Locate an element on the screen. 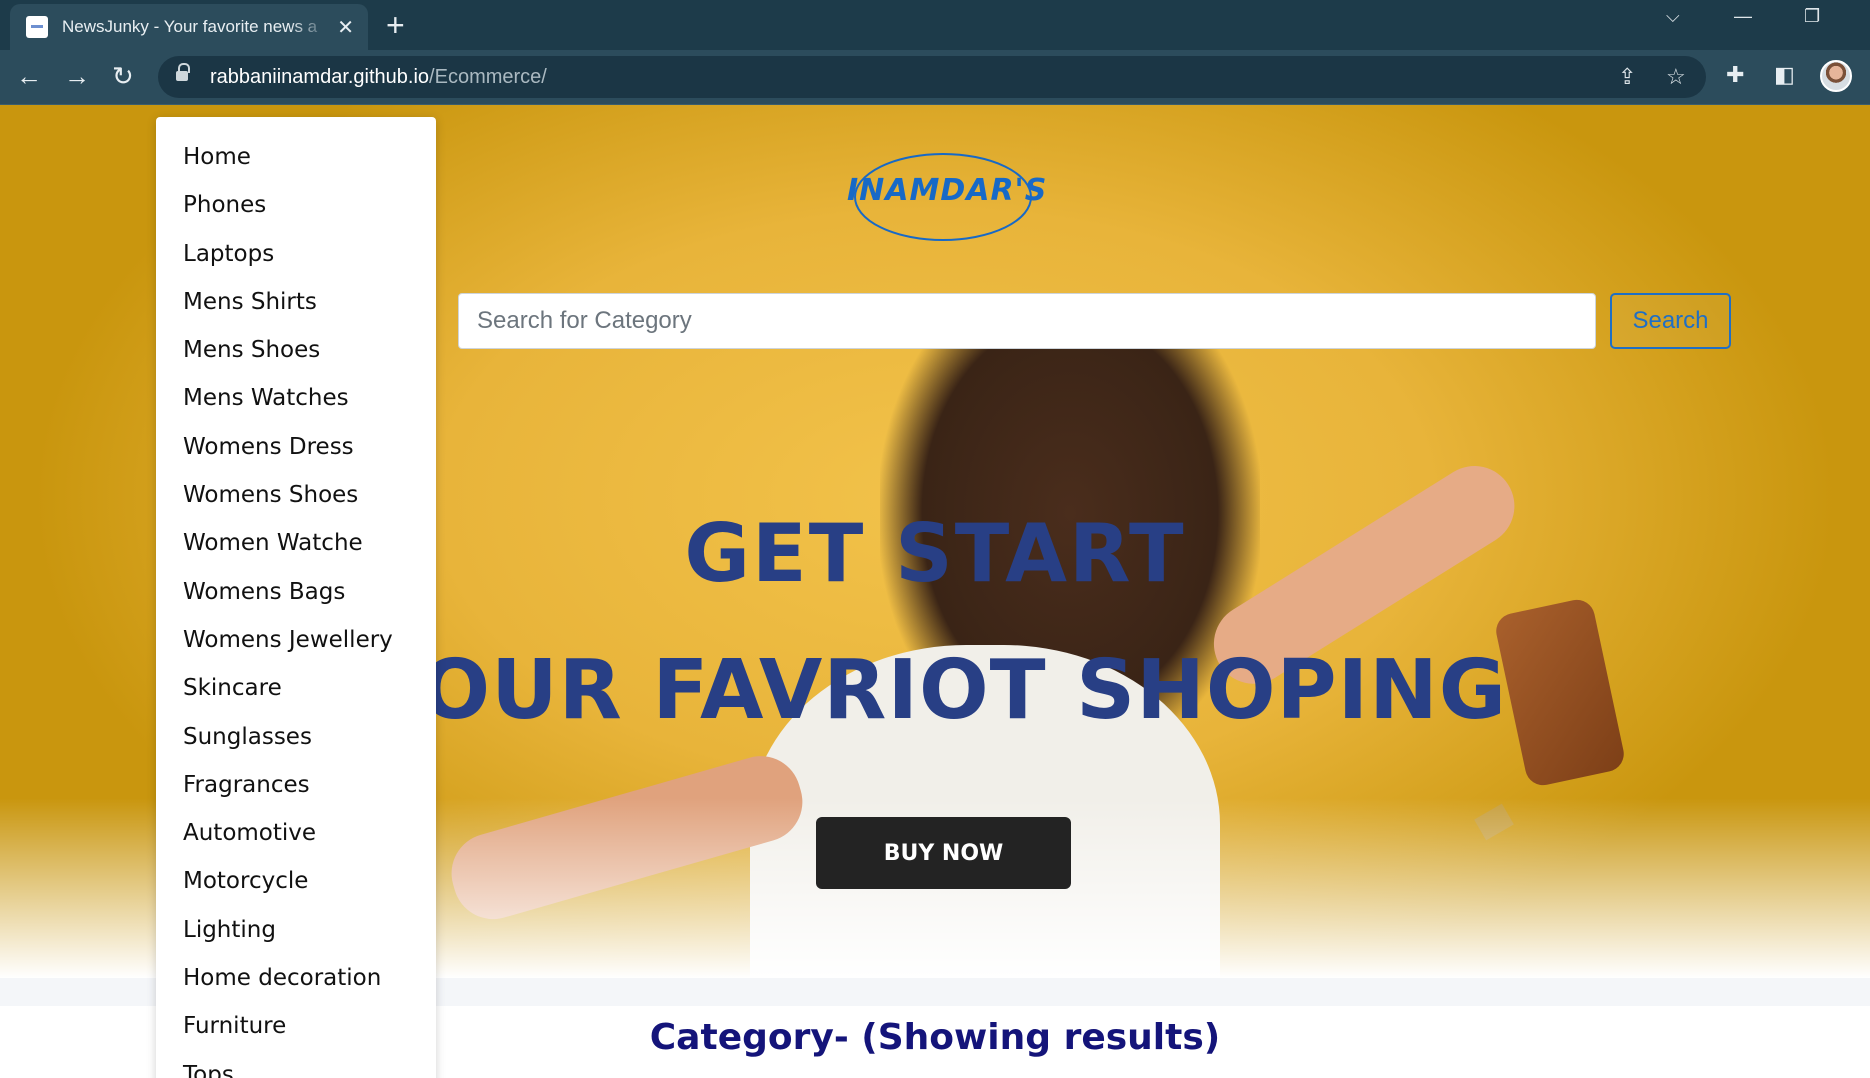 The height and width of the screenshot is (1078, 1870). menu-item-automotive: Automotive is located at coordinates (296, 833).